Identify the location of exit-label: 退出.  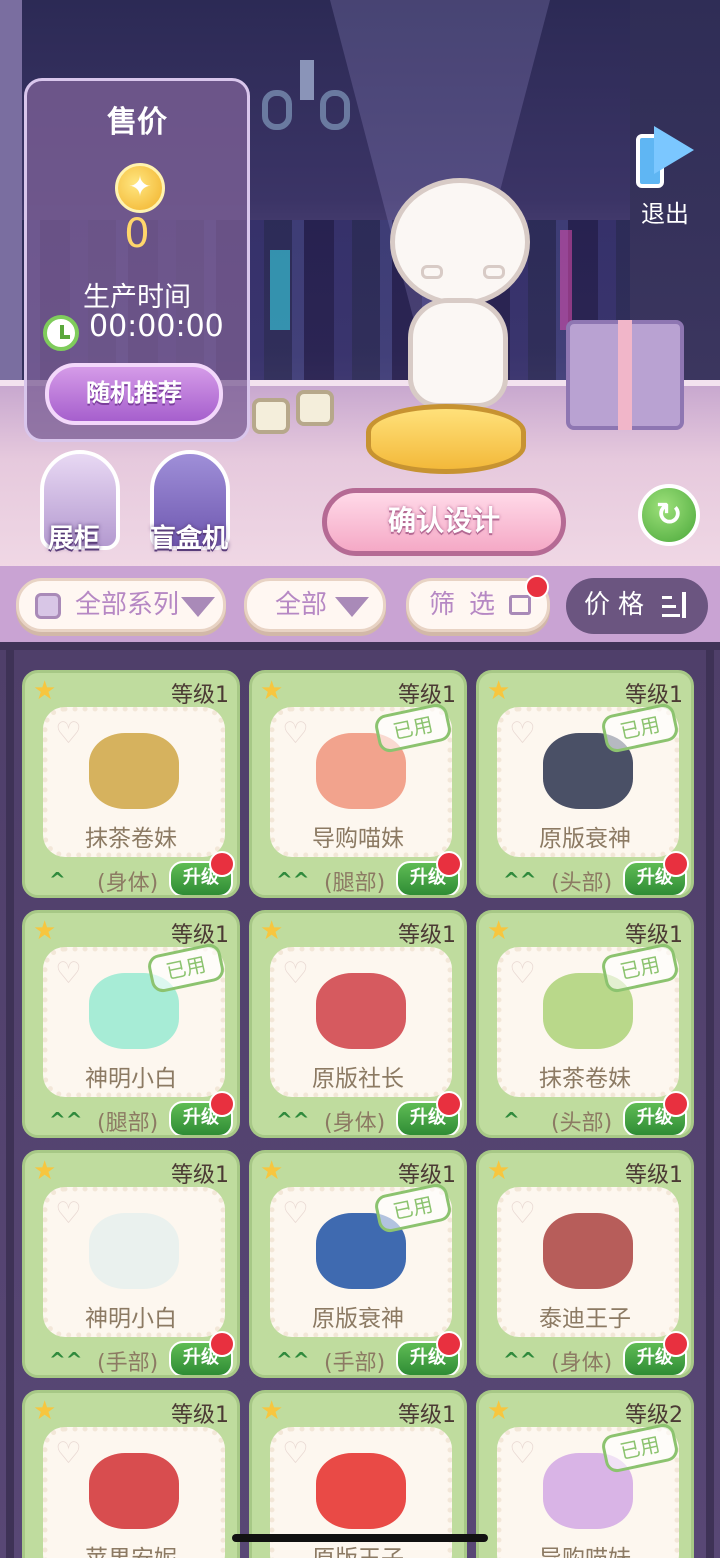
(665, 211).